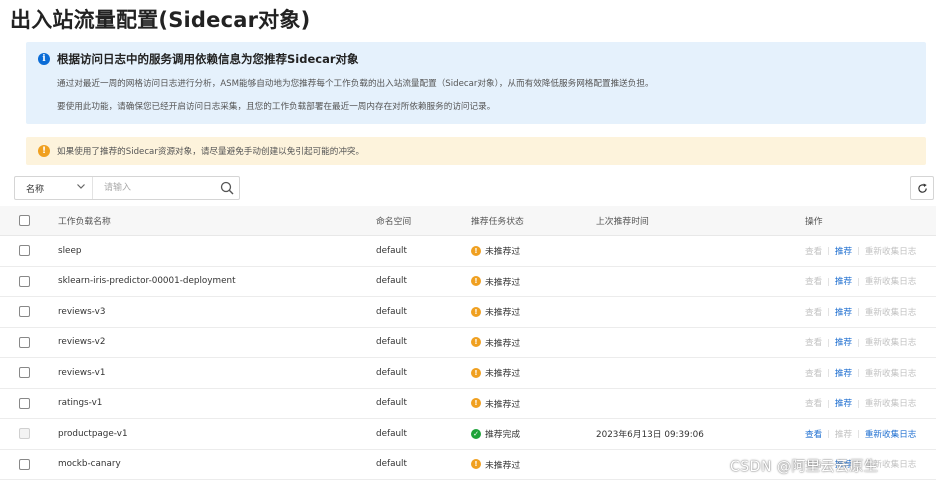 The width and height of the screenshot is (936, 482). Describe the element at coordinates (468, 403) in the screenshot. I see `table-row: ratings-v1 default! 未推荐过 查看 | 推荐 | 重新收集日志` at that location.